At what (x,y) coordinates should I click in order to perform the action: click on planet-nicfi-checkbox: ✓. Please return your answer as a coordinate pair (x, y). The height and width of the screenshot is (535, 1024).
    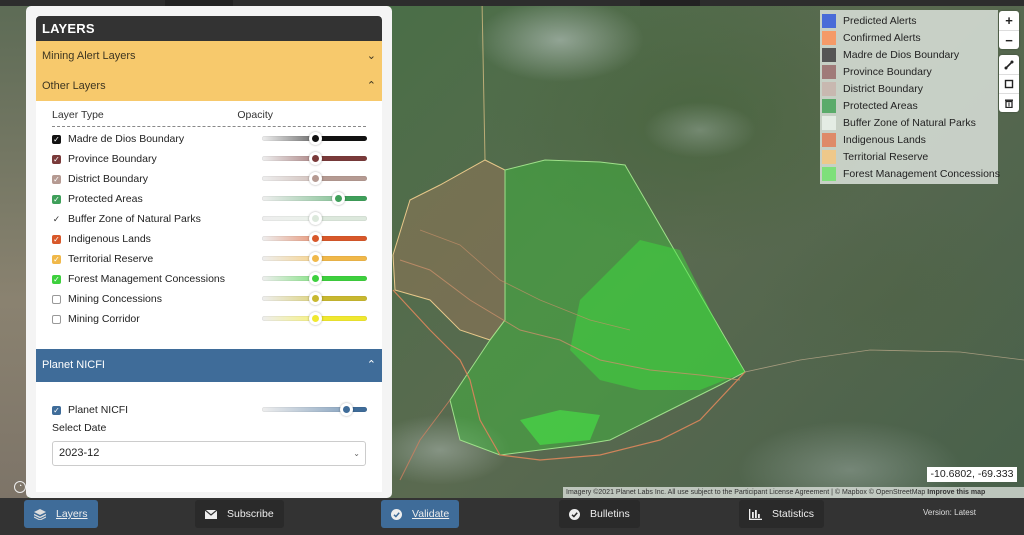
    Looking at the image, I should click on (56, 410).